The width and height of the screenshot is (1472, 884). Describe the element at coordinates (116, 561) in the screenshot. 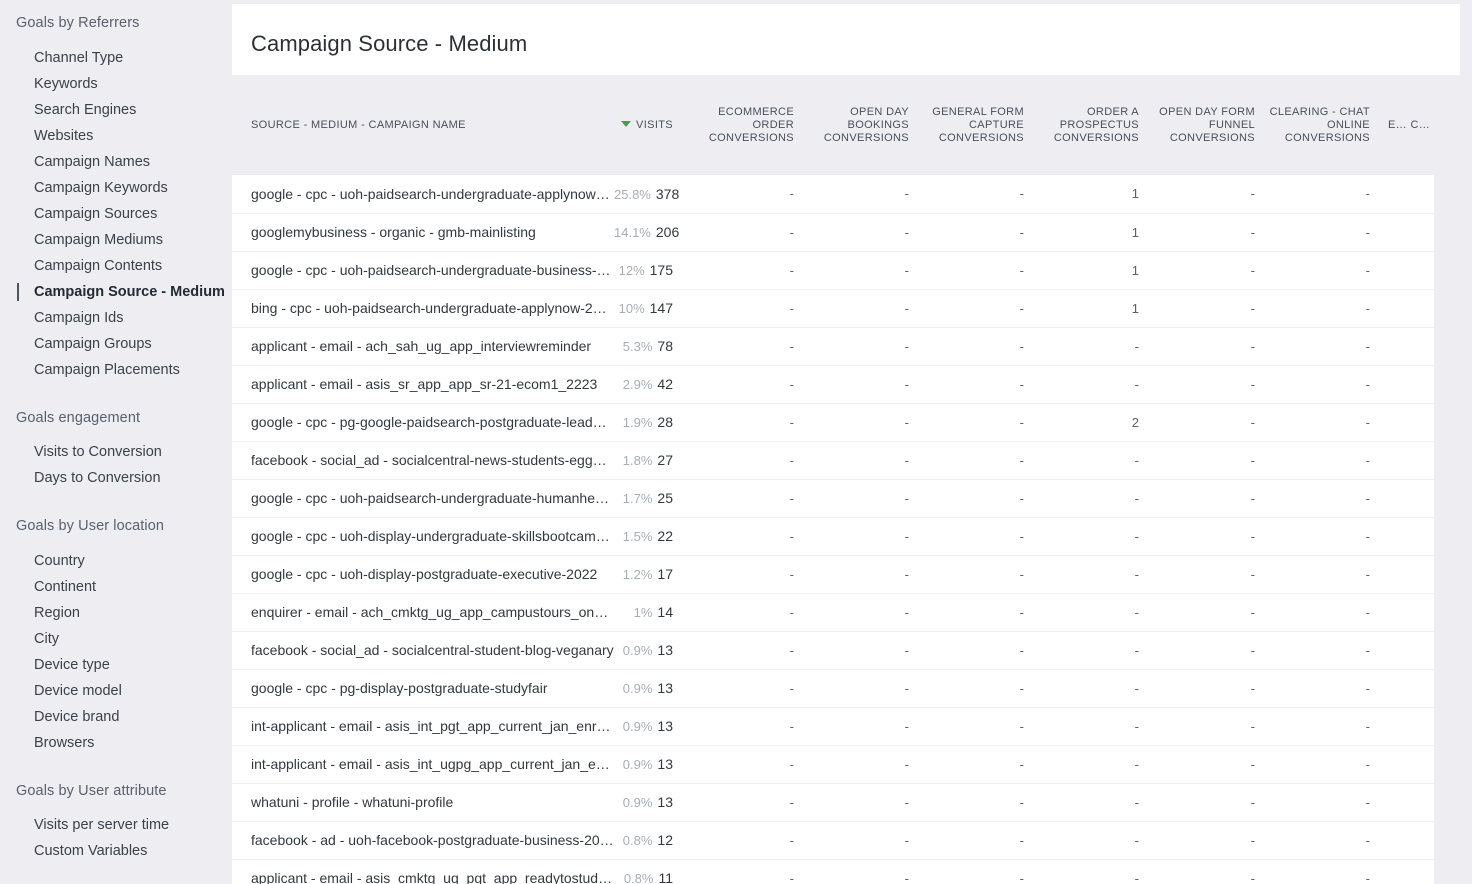

I see `sidebar-item-country: Country` at that location.